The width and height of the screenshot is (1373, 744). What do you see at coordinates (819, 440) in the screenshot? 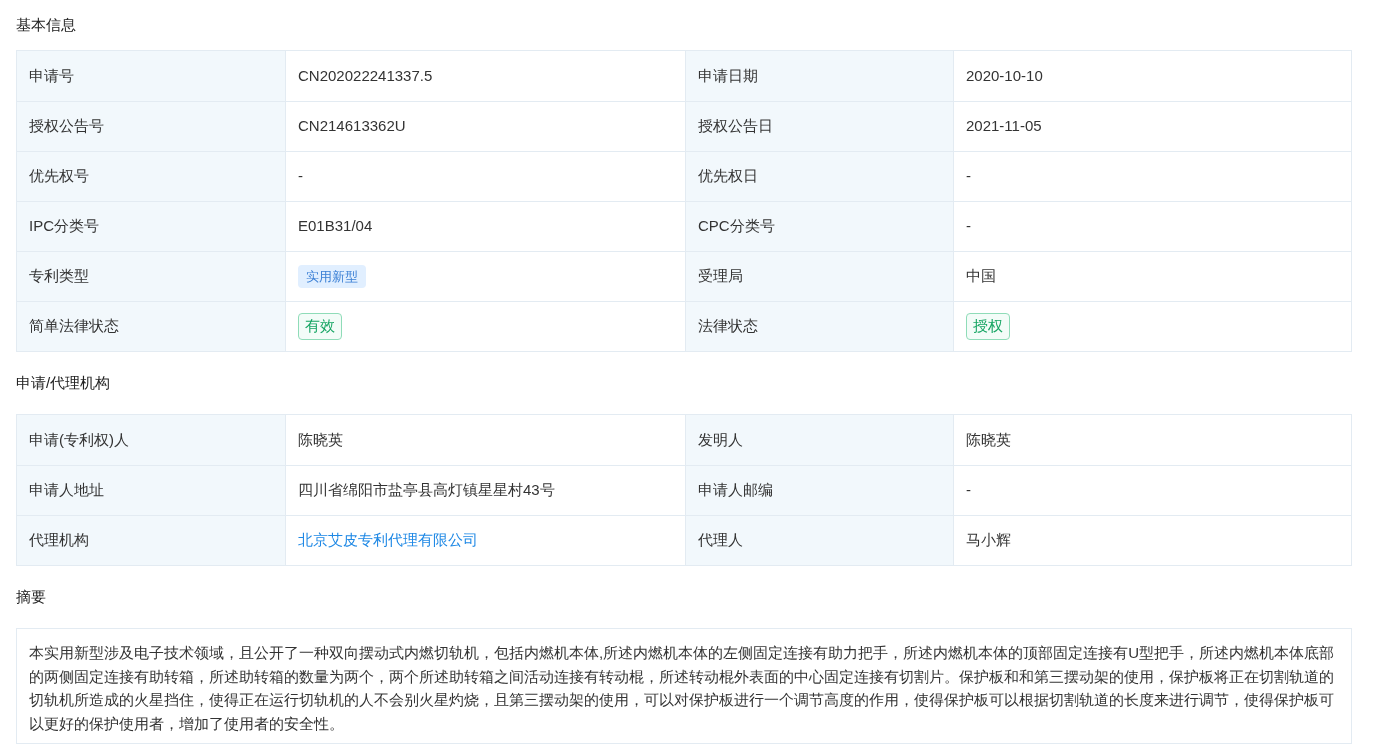
I see `label-cell: 发明人` at bounding box center [819, 440].